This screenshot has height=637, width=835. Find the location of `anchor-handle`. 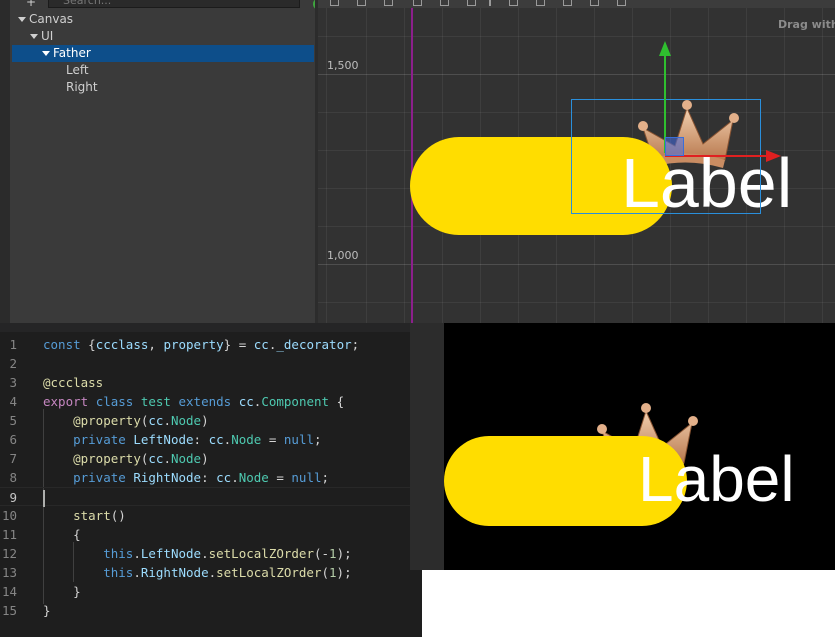

anchor-handle is located at coordinates (674, 146).